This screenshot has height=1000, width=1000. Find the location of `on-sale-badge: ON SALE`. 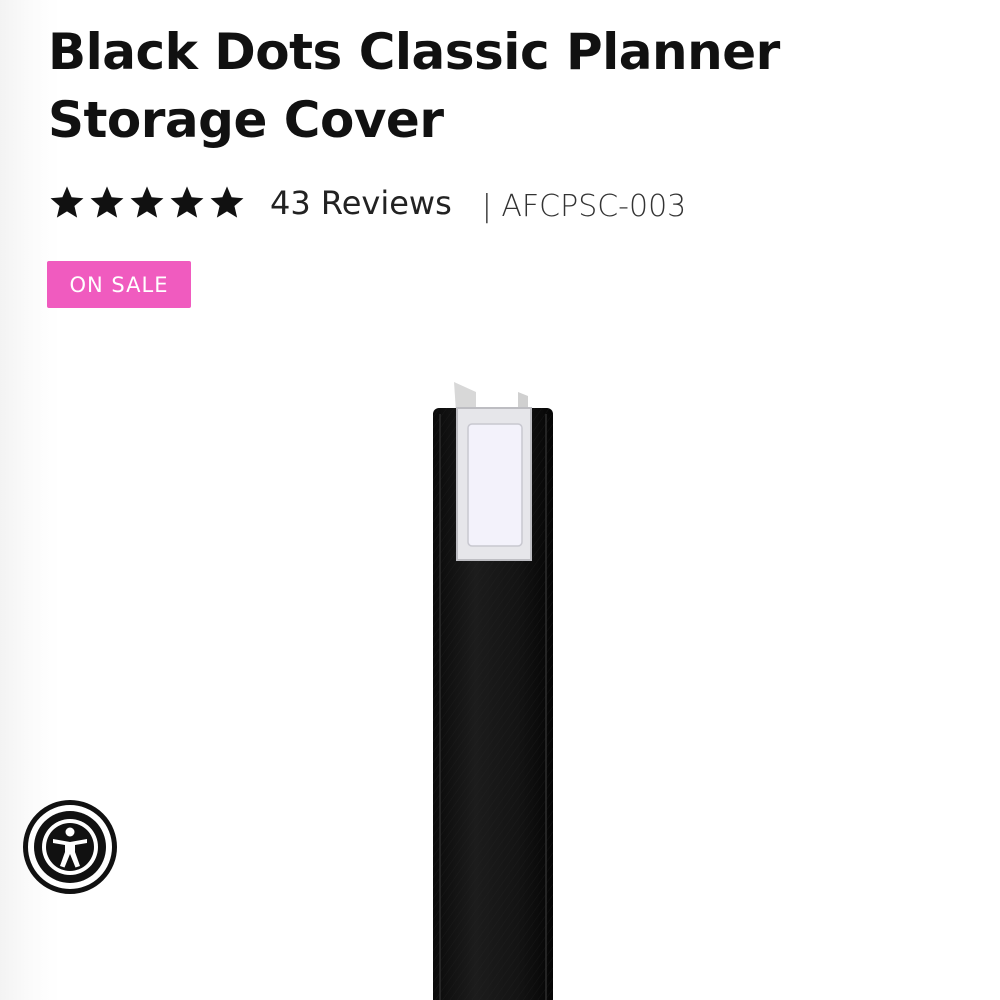

on-sale-badge: ON SALE is located at coordinates (119, 284).